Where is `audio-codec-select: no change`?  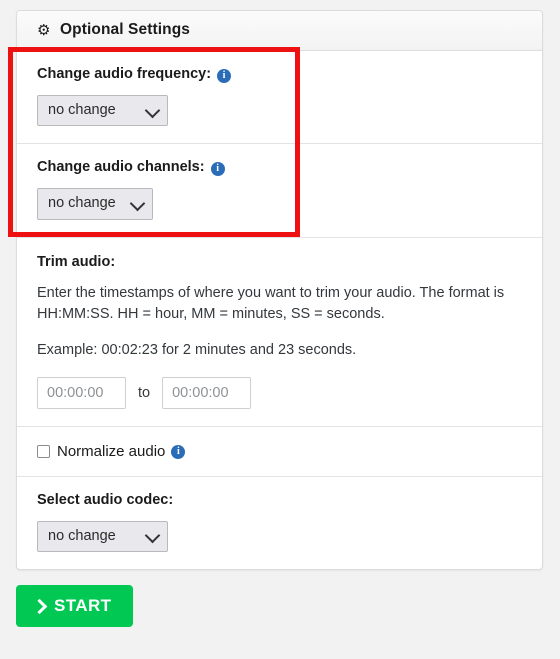
audio-codec-select: no change is located at coordinates (102, 536).